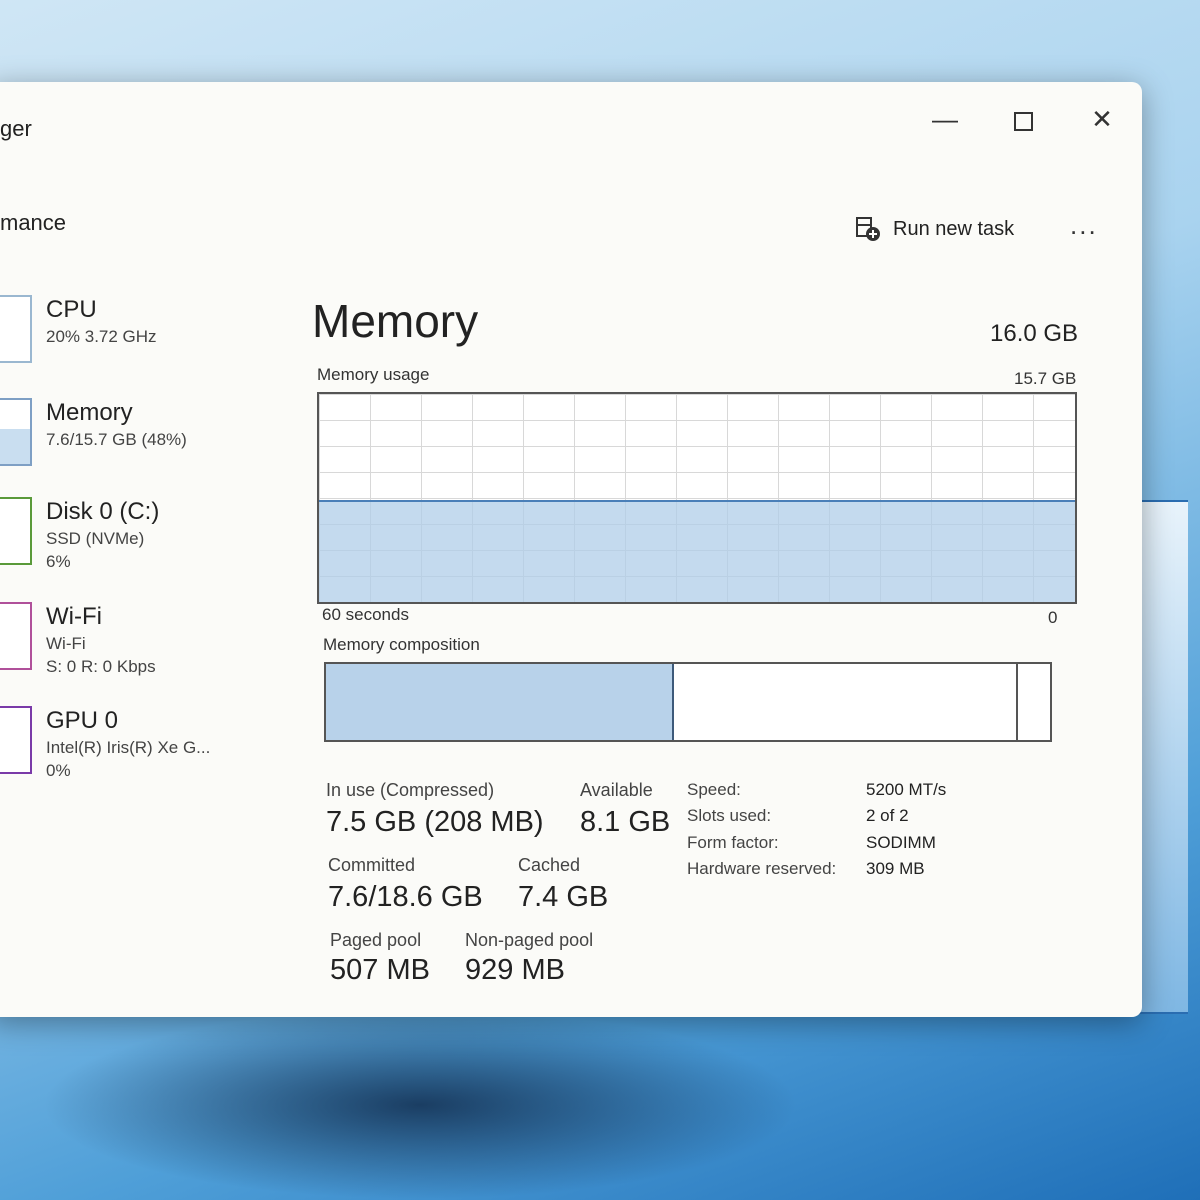 This screenshot has height=1200, width=1200. I want to click on non-paged-pool-value: 929 MB, so click(515, 970).